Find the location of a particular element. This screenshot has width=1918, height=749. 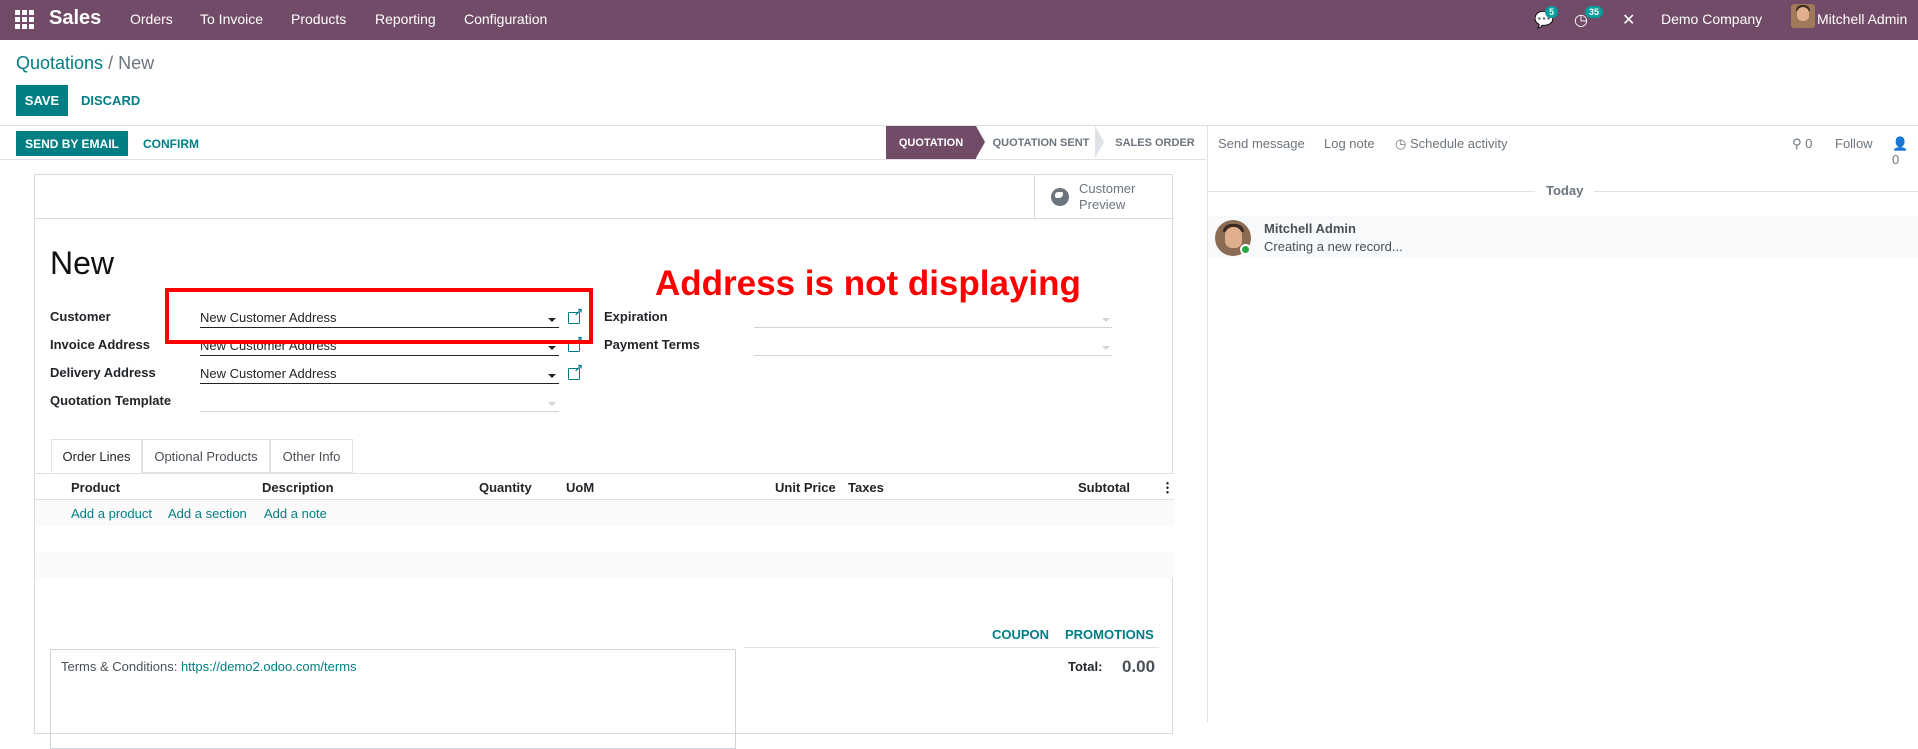

add-note-link: Add a note is located at coordinates (295, 513).